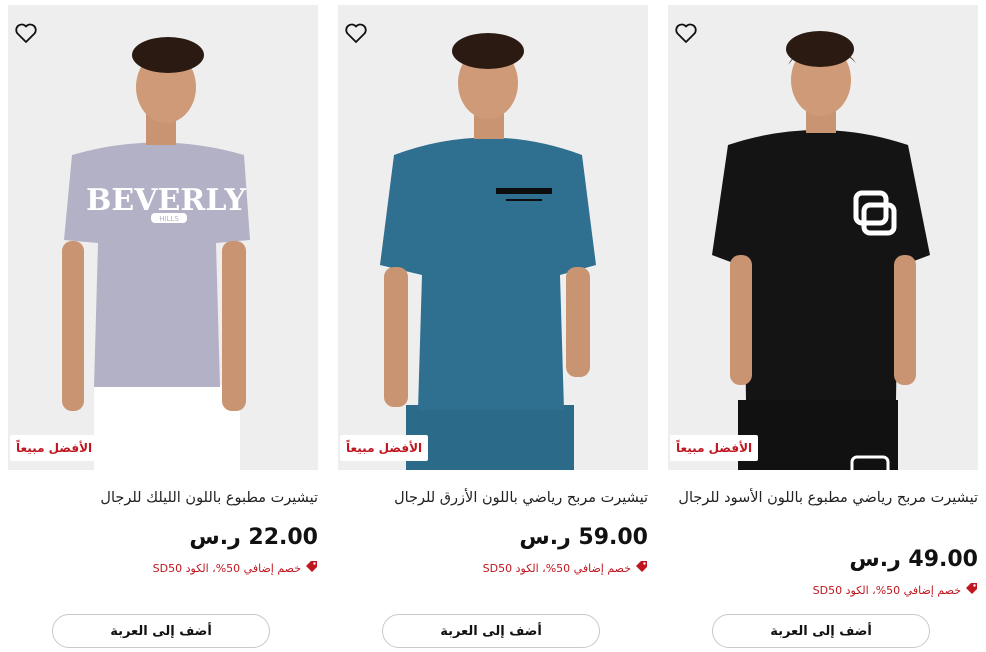 The image size is (986, 652). Describe the element at coordinates (168, 498) in the screenshot. I see `product-title: تيشيرت مطبوع باللون الليلك للرجال` at that location.